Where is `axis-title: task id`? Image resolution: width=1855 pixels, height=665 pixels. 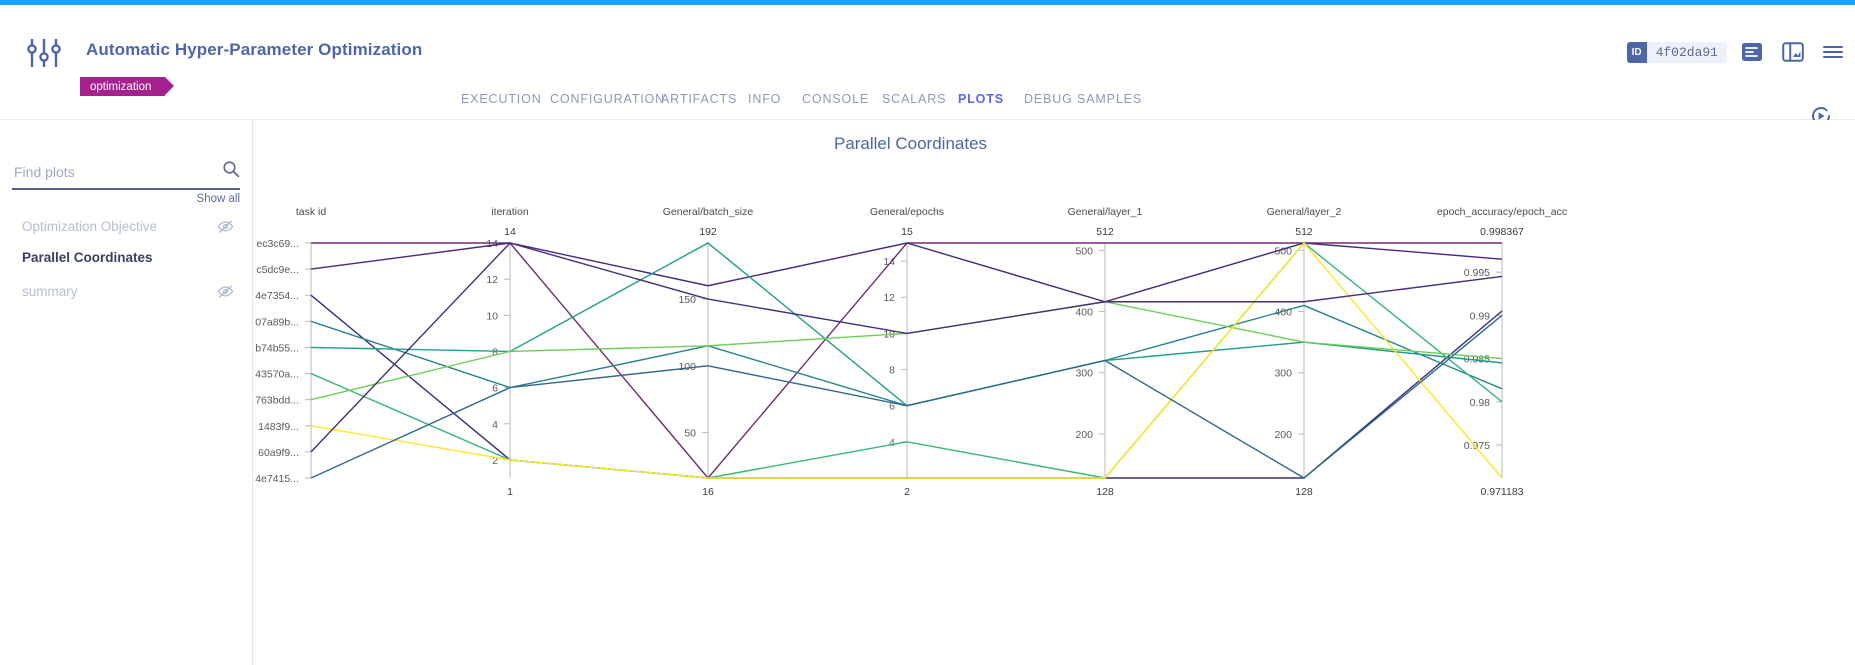 axis-title: task id is located at coordinates (311, 212).